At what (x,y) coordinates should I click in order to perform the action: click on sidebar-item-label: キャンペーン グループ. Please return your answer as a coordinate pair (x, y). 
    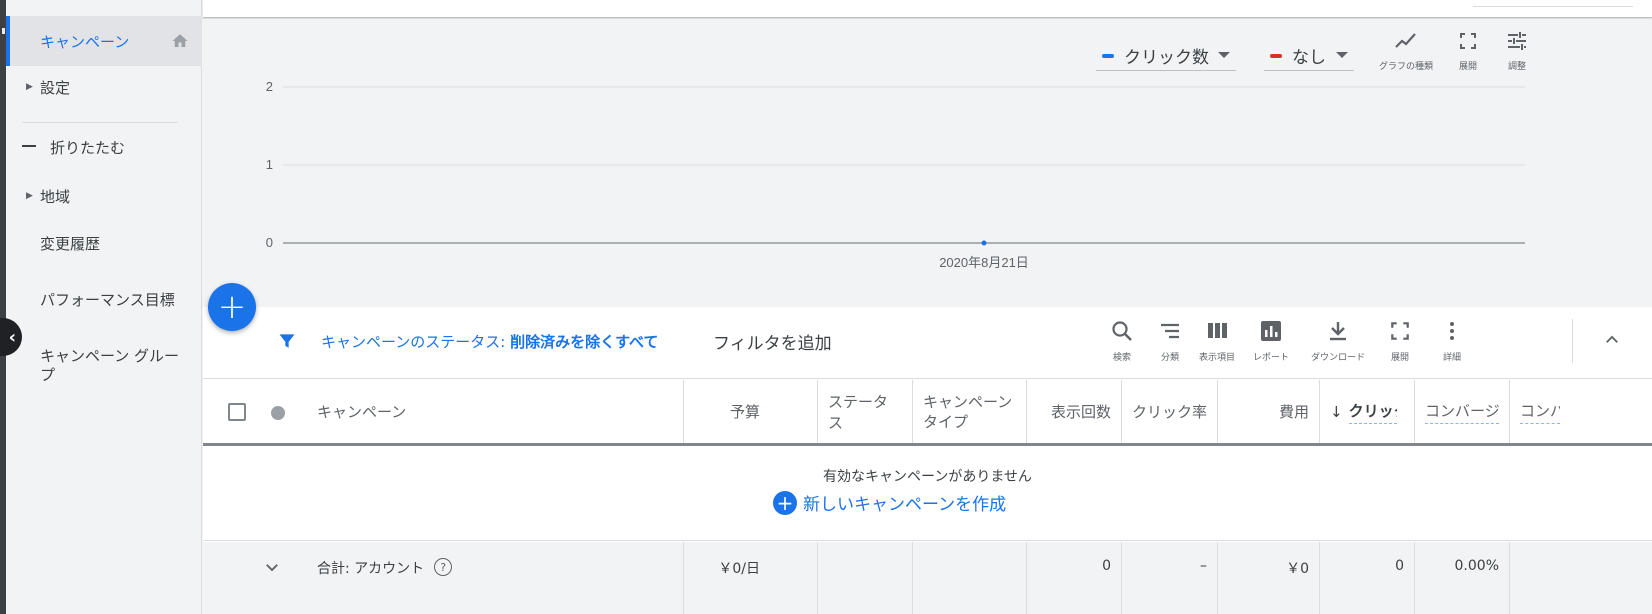
    Looking at the image, I should click on (110, 365).